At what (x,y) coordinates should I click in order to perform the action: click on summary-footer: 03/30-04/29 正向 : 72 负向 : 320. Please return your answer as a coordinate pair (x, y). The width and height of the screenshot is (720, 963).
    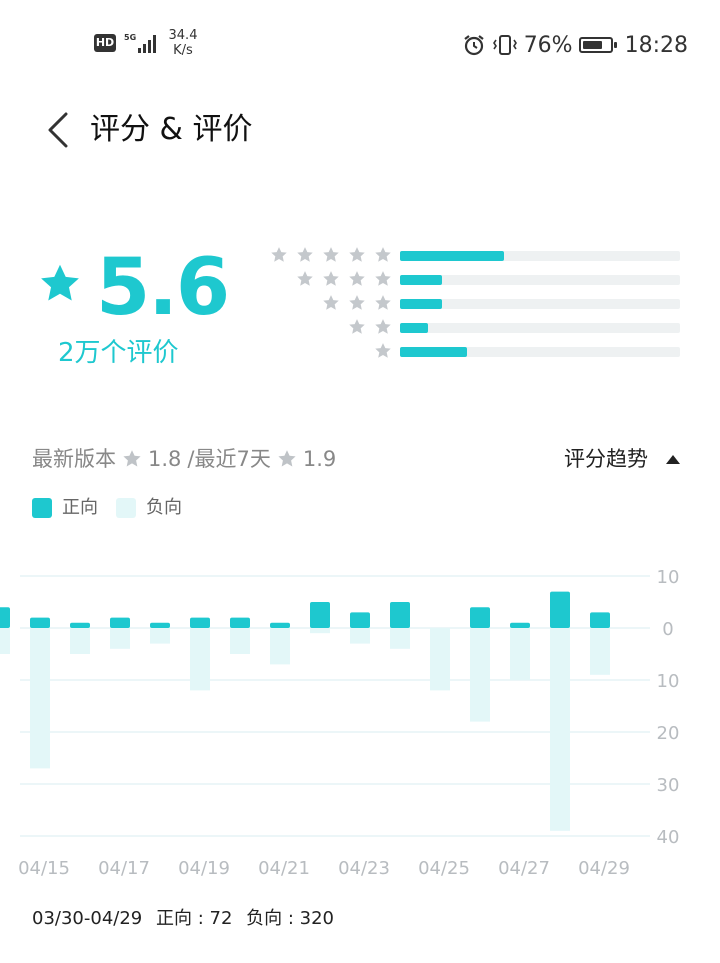
    Looking at the image, I should click on (183, 919).